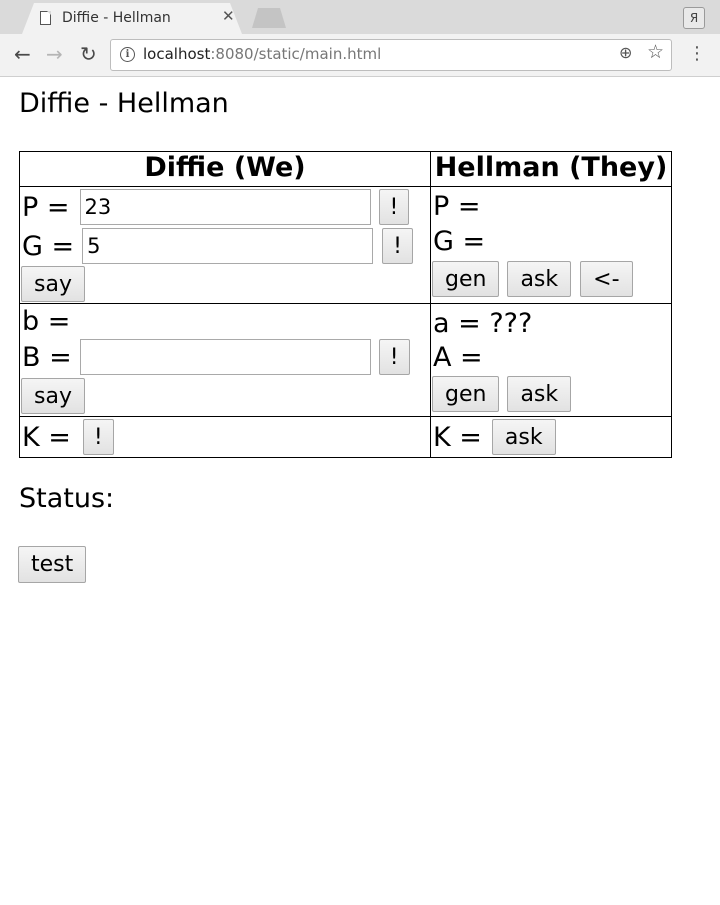  Describe the element at coordinates (457, 206) in the screenshot. I see `they-p-label: P =` at that location.